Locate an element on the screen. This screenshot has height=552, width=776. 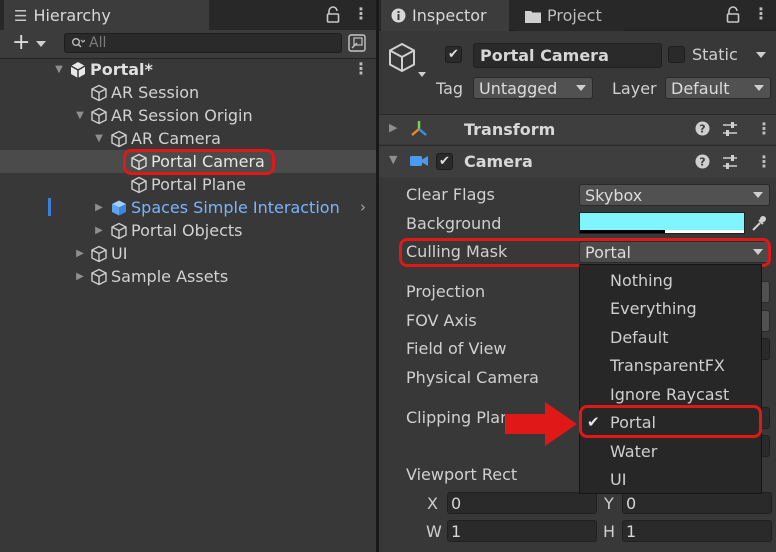
y-label: Y is located at coordinates (609, 503).